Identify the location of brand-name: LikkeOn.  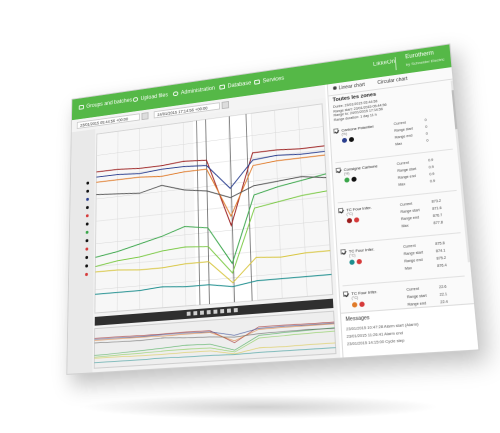
(384, 63).